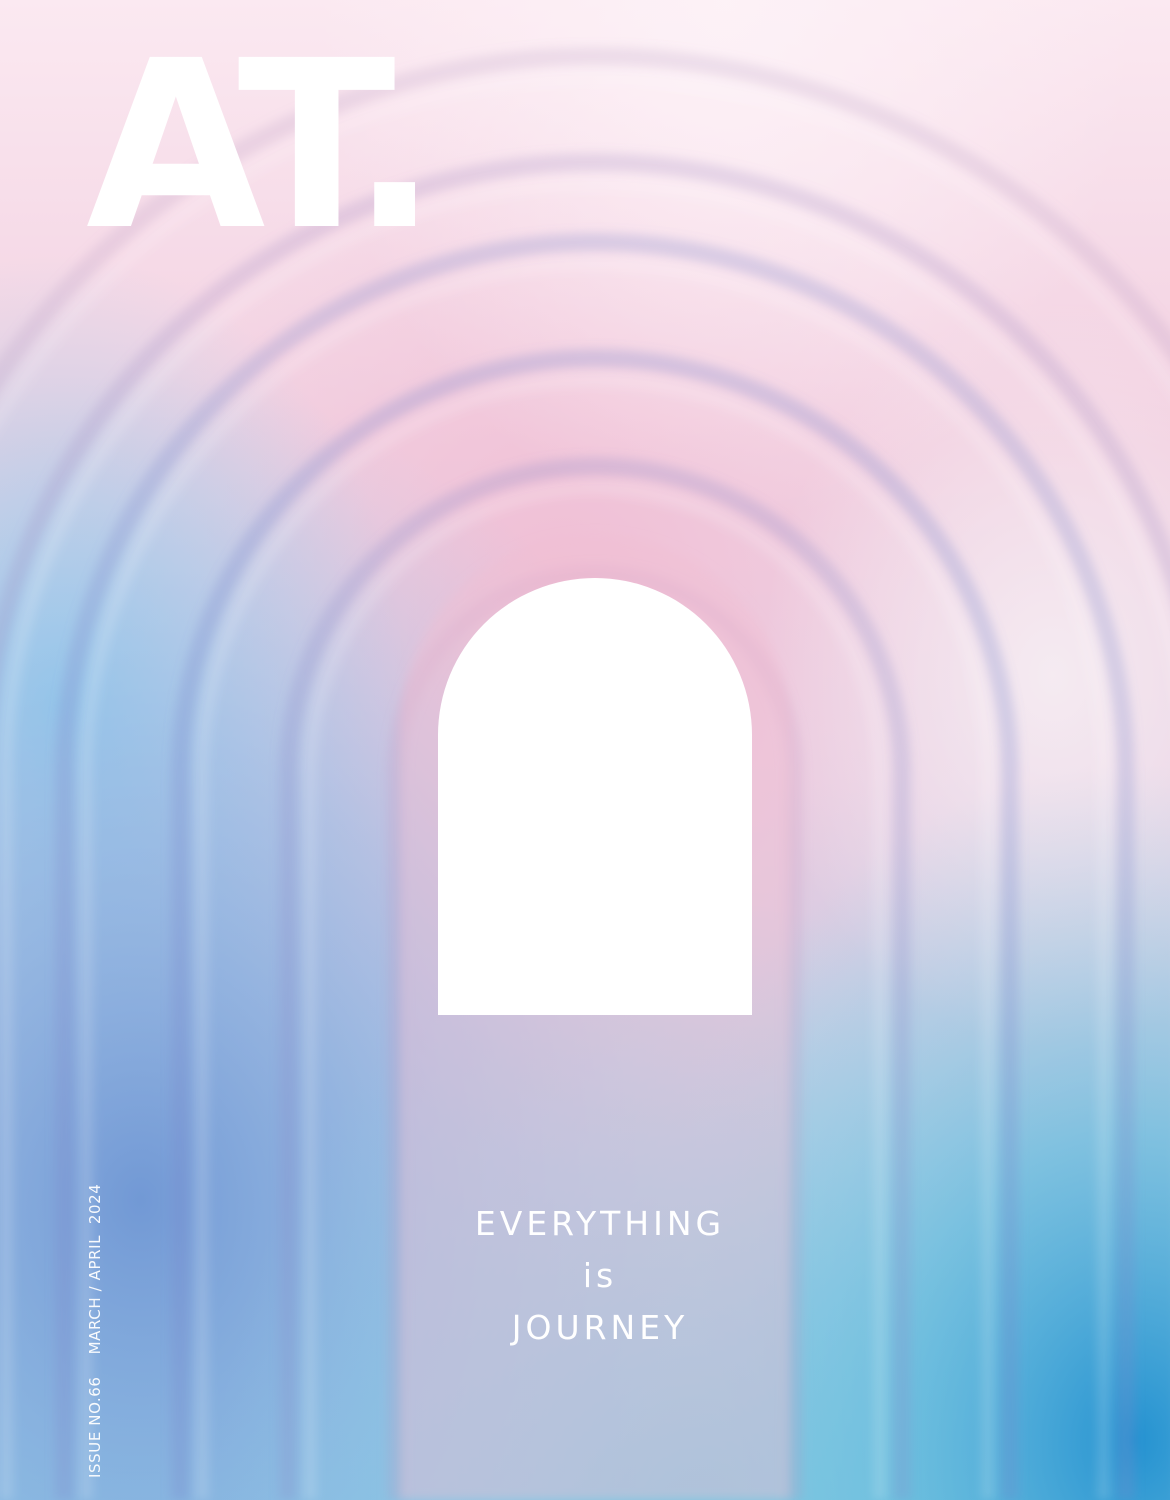  I want to click on arched-window, so click(595, 796).